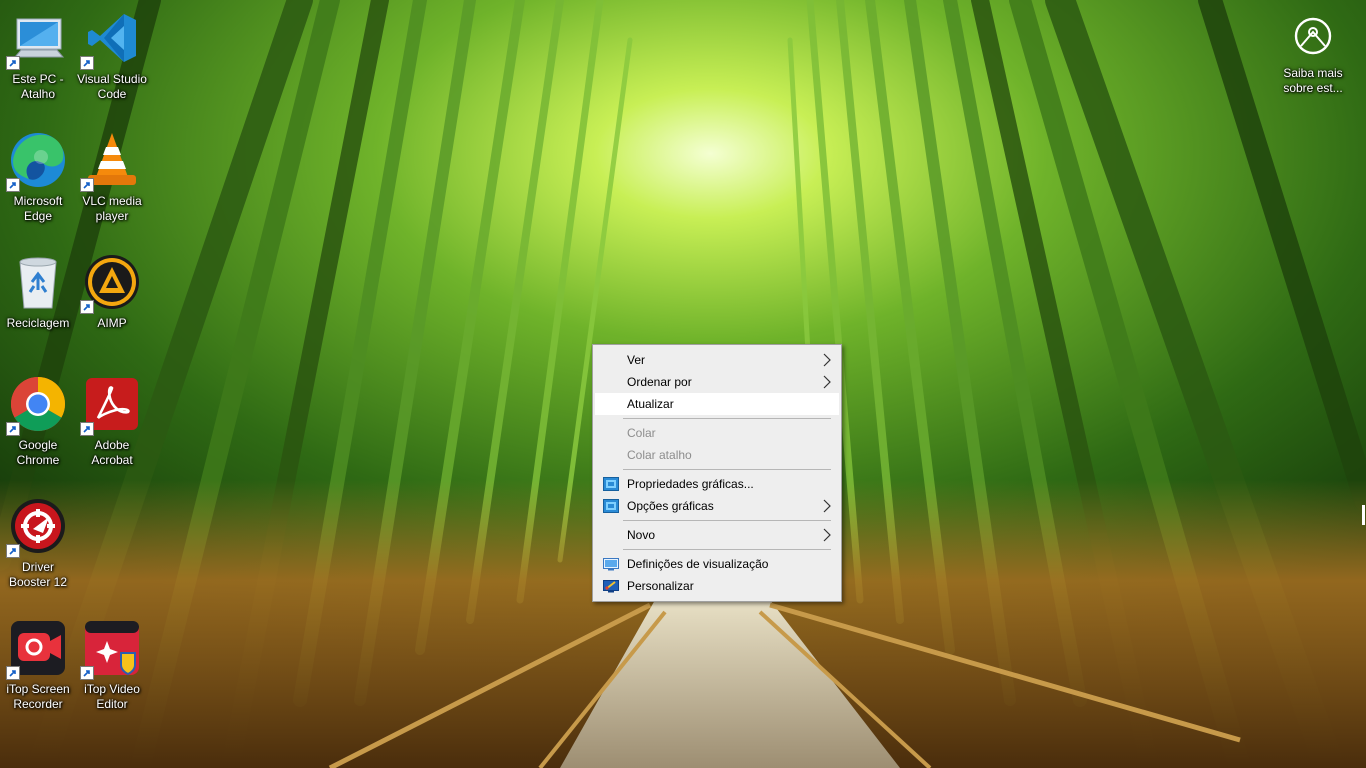  What do you see at coordinates (636, 360) in the screenshot?
I see `menu-item-label: Ver` at bounding box center [636, 360].